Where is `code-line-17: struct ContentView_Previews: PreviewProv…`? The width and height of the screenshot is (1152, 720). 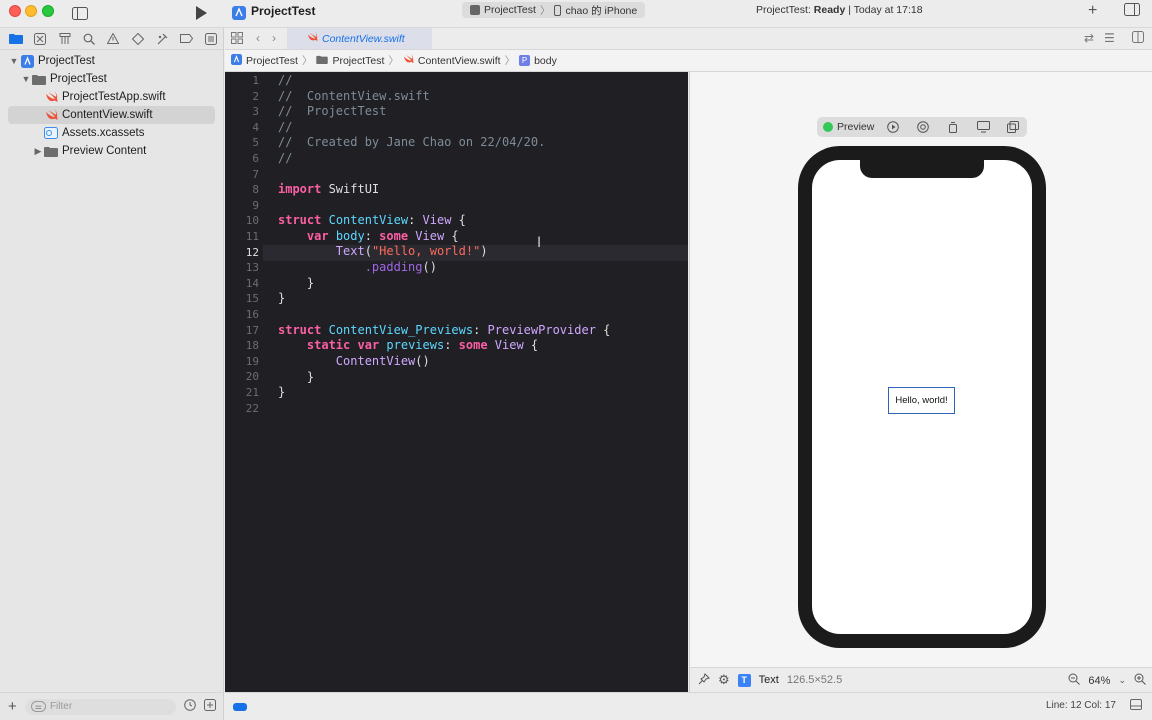
code-line-17: struct ContentView_Previews: PreviewProv… is located at coordinates (444, 330).